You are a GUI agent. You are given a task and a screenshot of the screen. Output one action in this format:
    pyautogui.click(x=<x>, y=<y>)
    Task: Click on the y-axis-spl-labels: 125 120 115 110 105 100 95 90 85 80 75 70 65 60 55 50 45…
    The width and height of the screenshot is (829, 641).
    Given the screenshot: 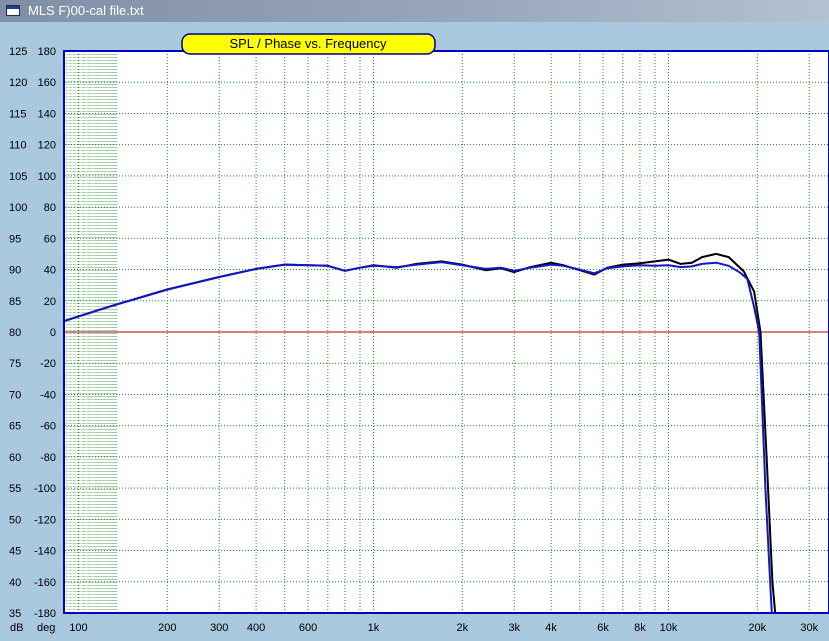 What is the action you would take?
    pyautogui.click(x=18, y=333)
    